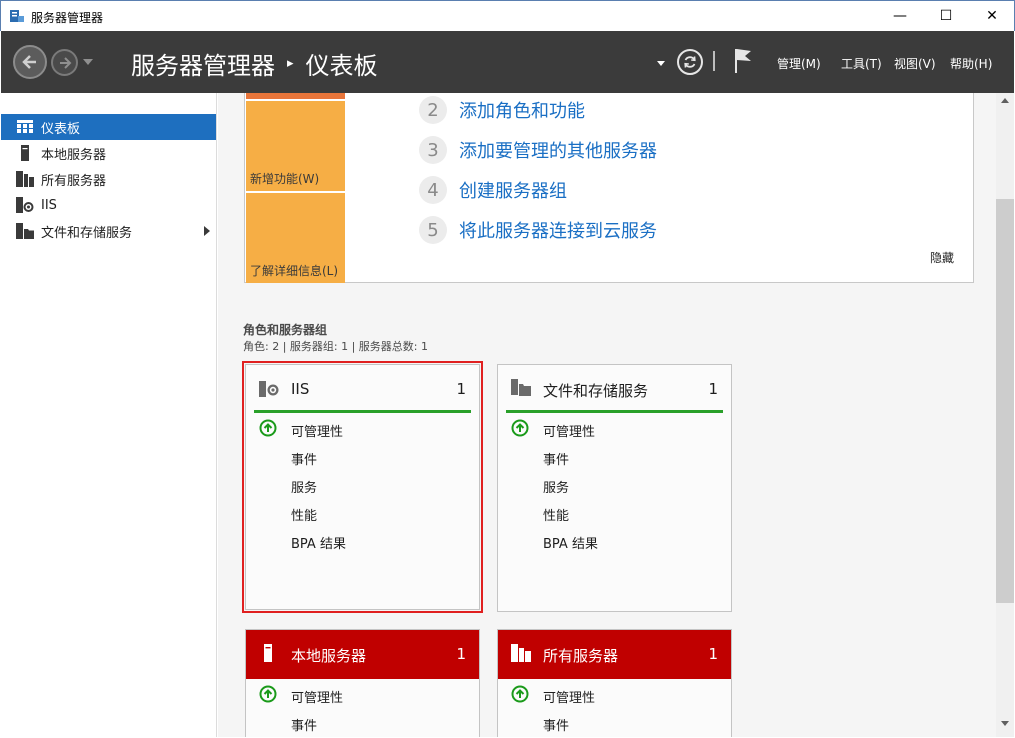  I want to click on breadcrumb: 服务器管理器 ▸ 仪表板, so click(254, 63).